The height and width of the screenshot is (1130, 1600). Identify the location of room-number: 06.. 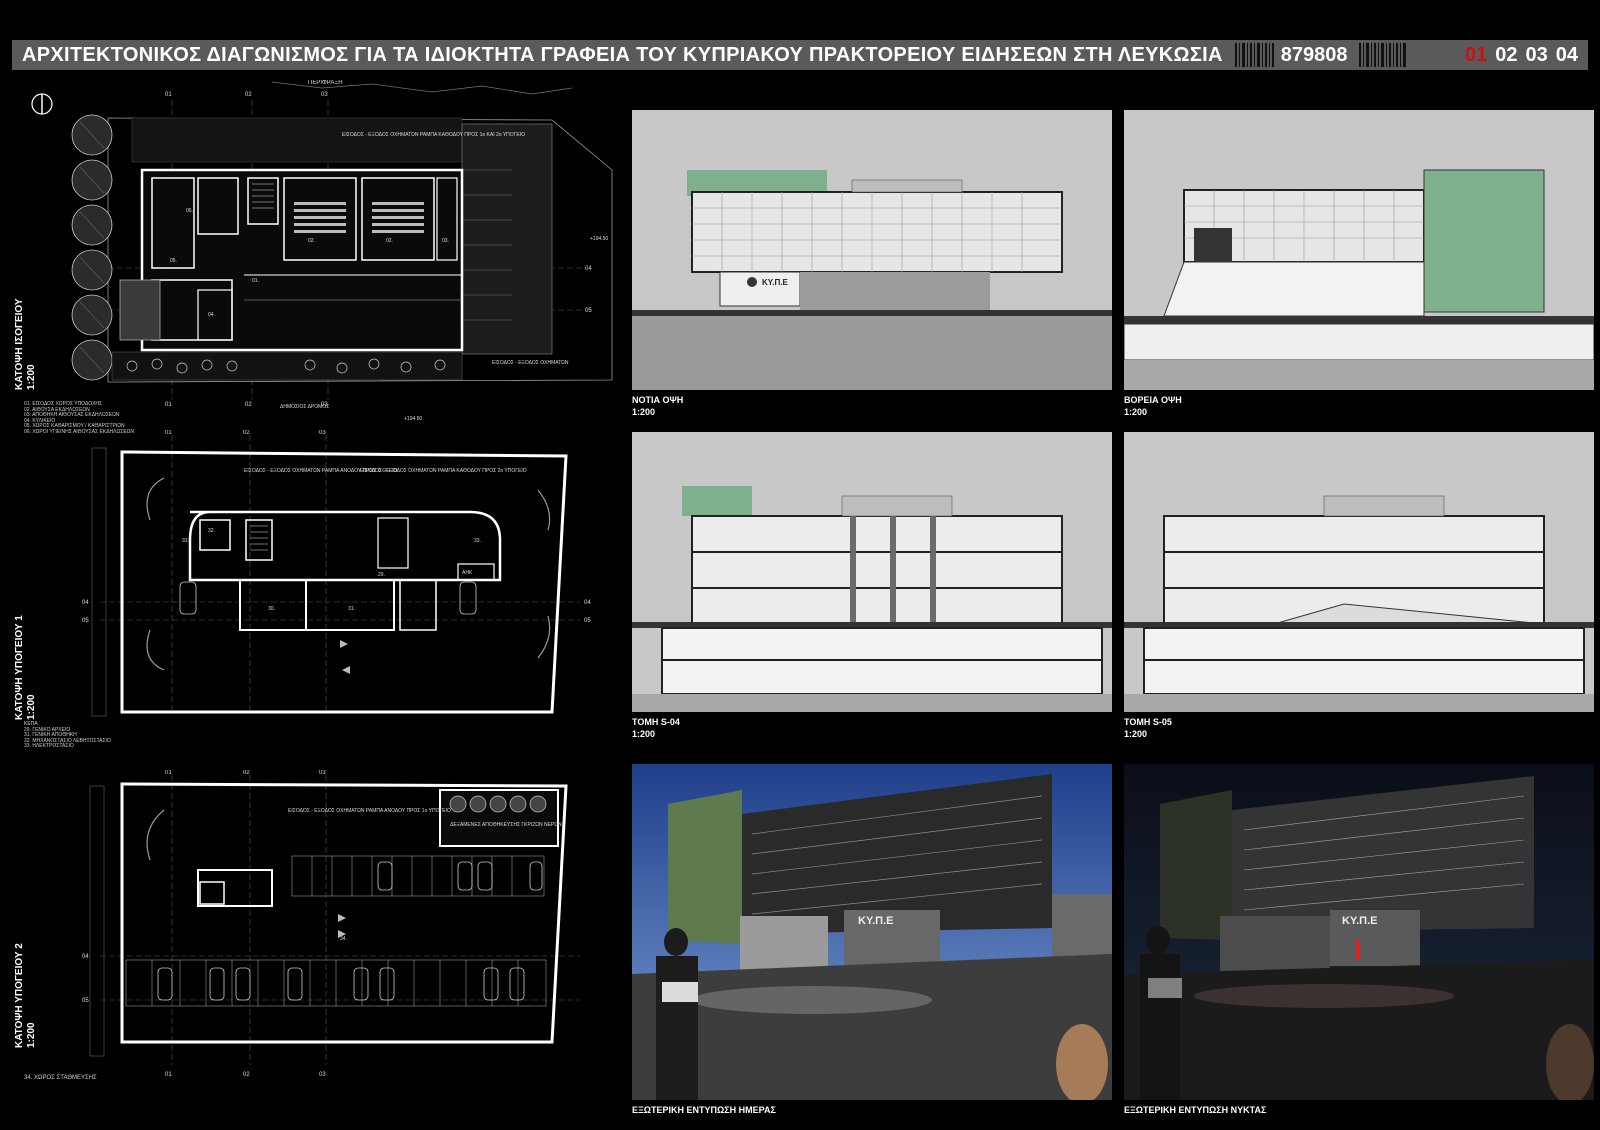
(189, 211).